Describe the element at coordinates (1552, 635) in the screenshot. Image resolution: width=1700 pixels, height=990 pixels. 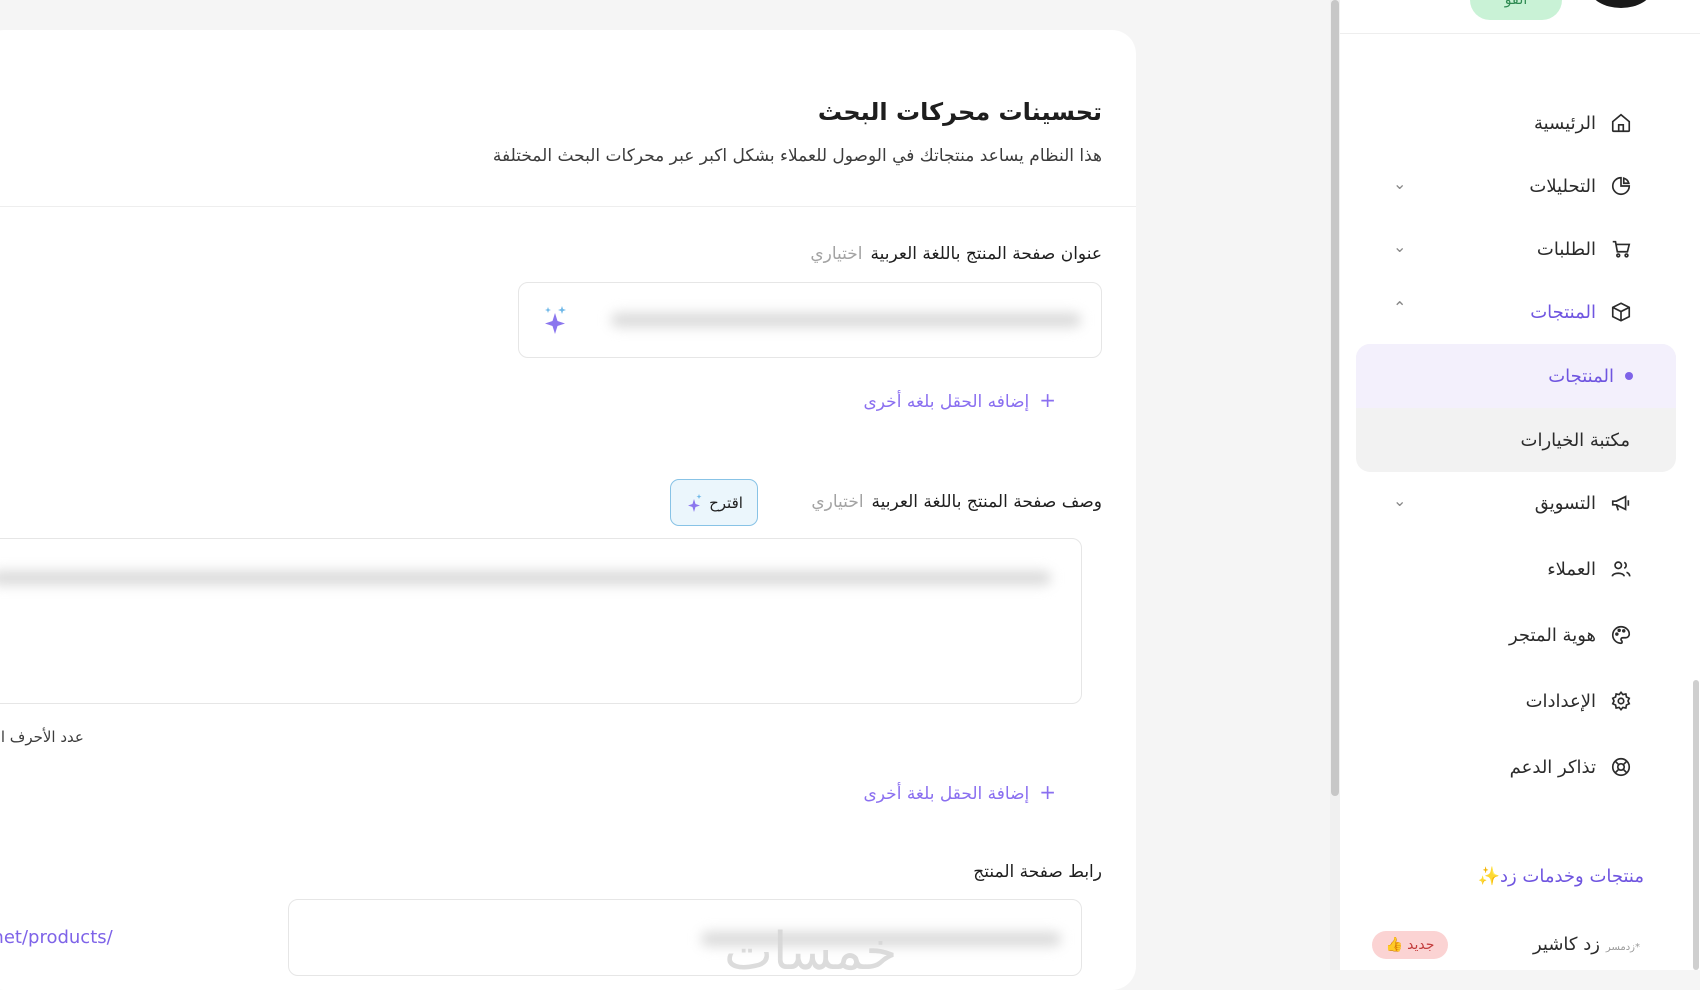
I see `sidebar-item-label: هوية المتجر` at that location.